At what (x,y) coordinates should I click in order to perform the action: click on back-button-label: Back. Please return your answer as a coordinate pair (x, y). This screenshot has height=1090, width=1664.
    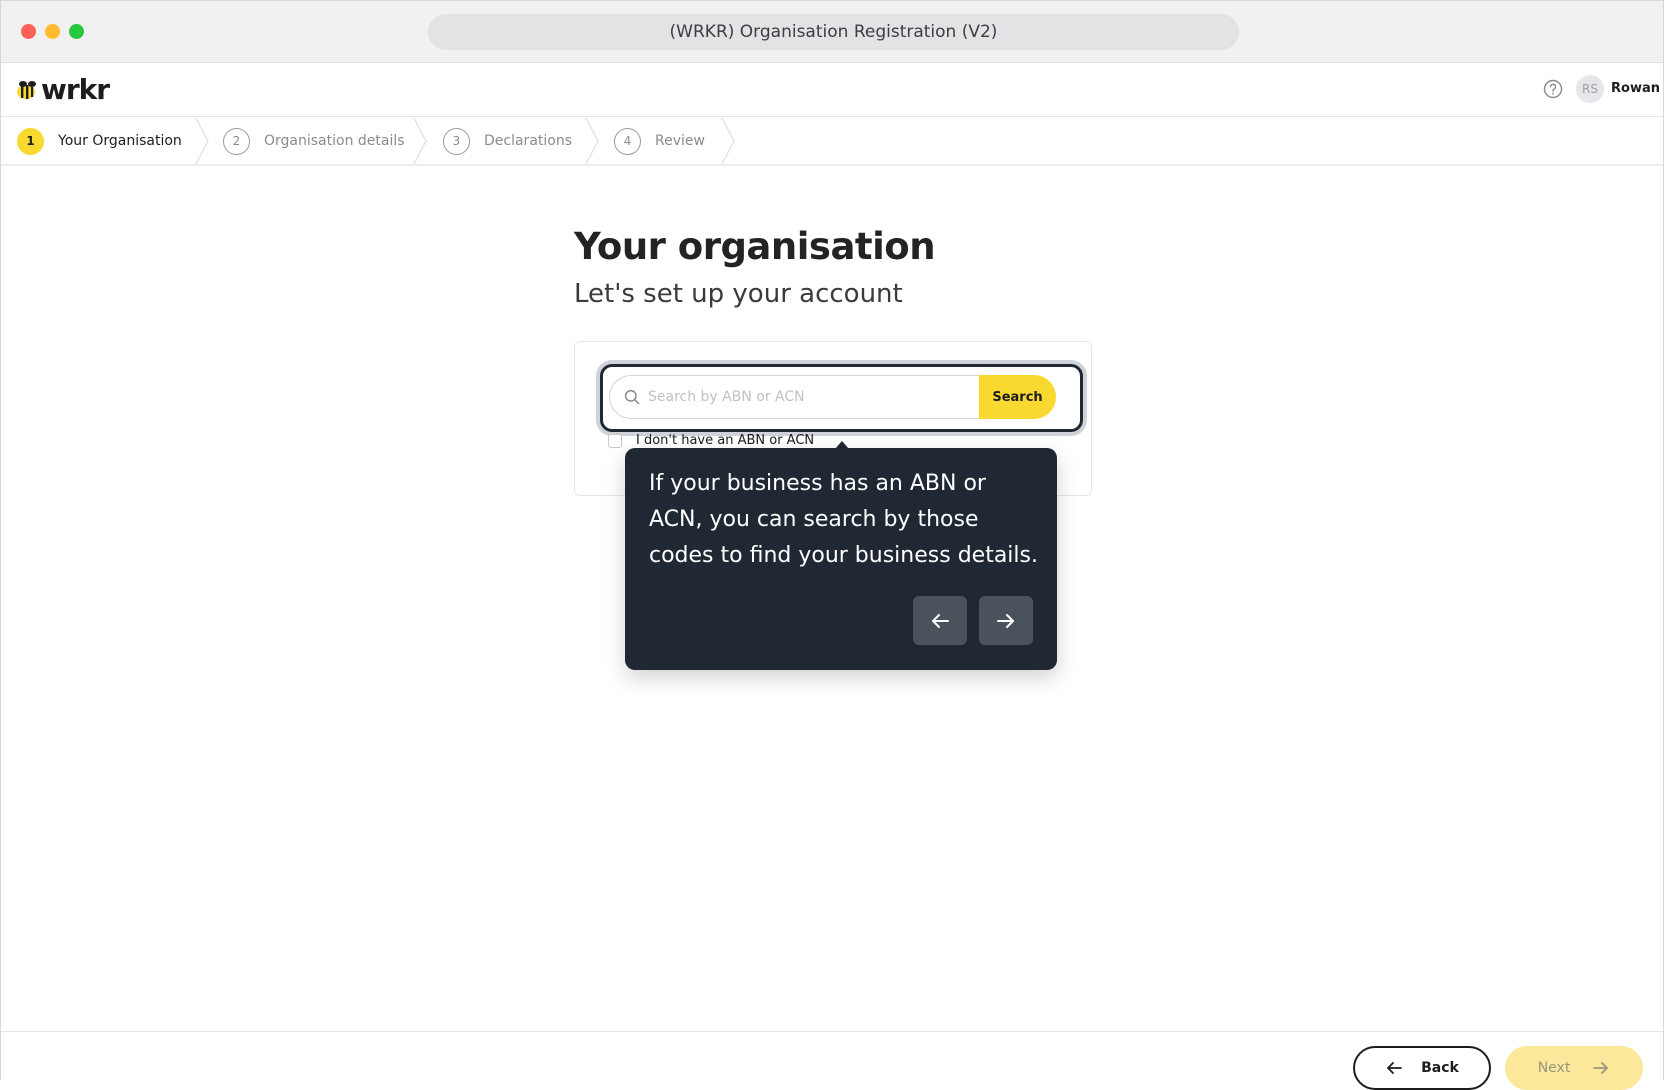
    Looking at the image, I should click on (1440, 1068).